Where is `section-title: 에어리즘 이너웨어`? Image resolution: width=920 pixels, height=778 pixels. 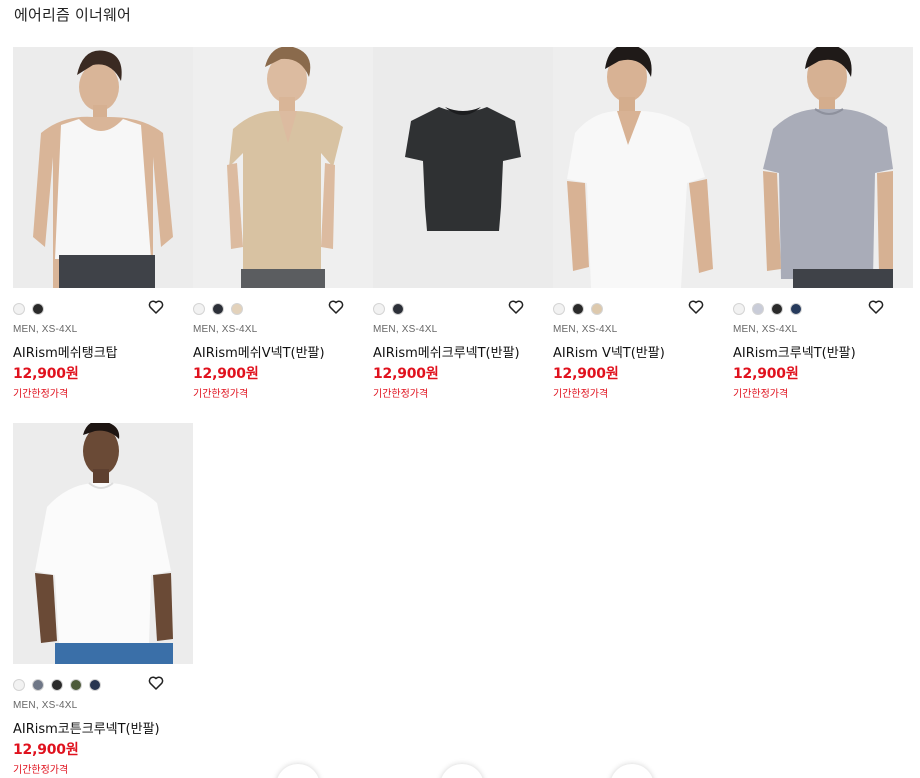 section-title: 에어리즘 이너웨어 is located at coordinates (72, 15).